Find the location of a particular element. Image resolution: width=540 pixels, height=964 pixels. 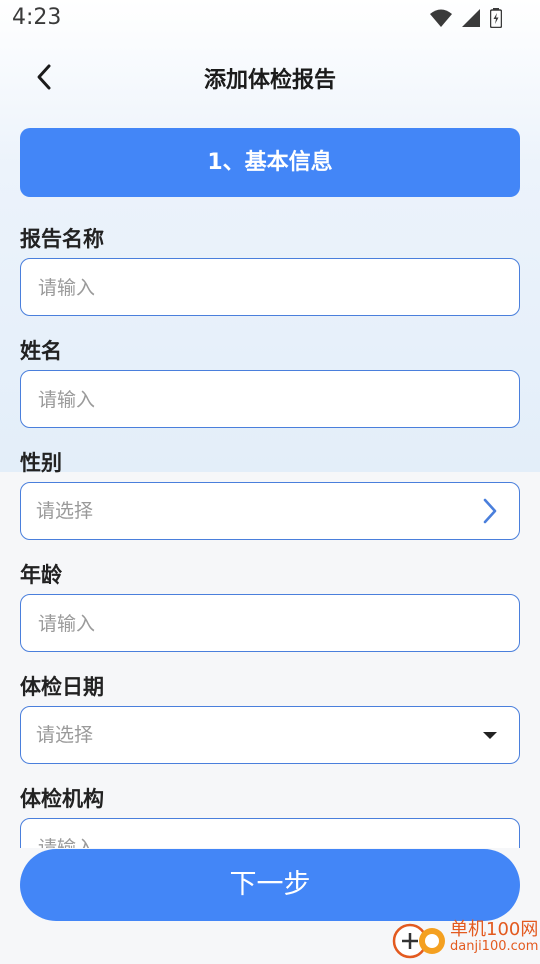

chevron-right-icon is located at coordinates (490, 511).